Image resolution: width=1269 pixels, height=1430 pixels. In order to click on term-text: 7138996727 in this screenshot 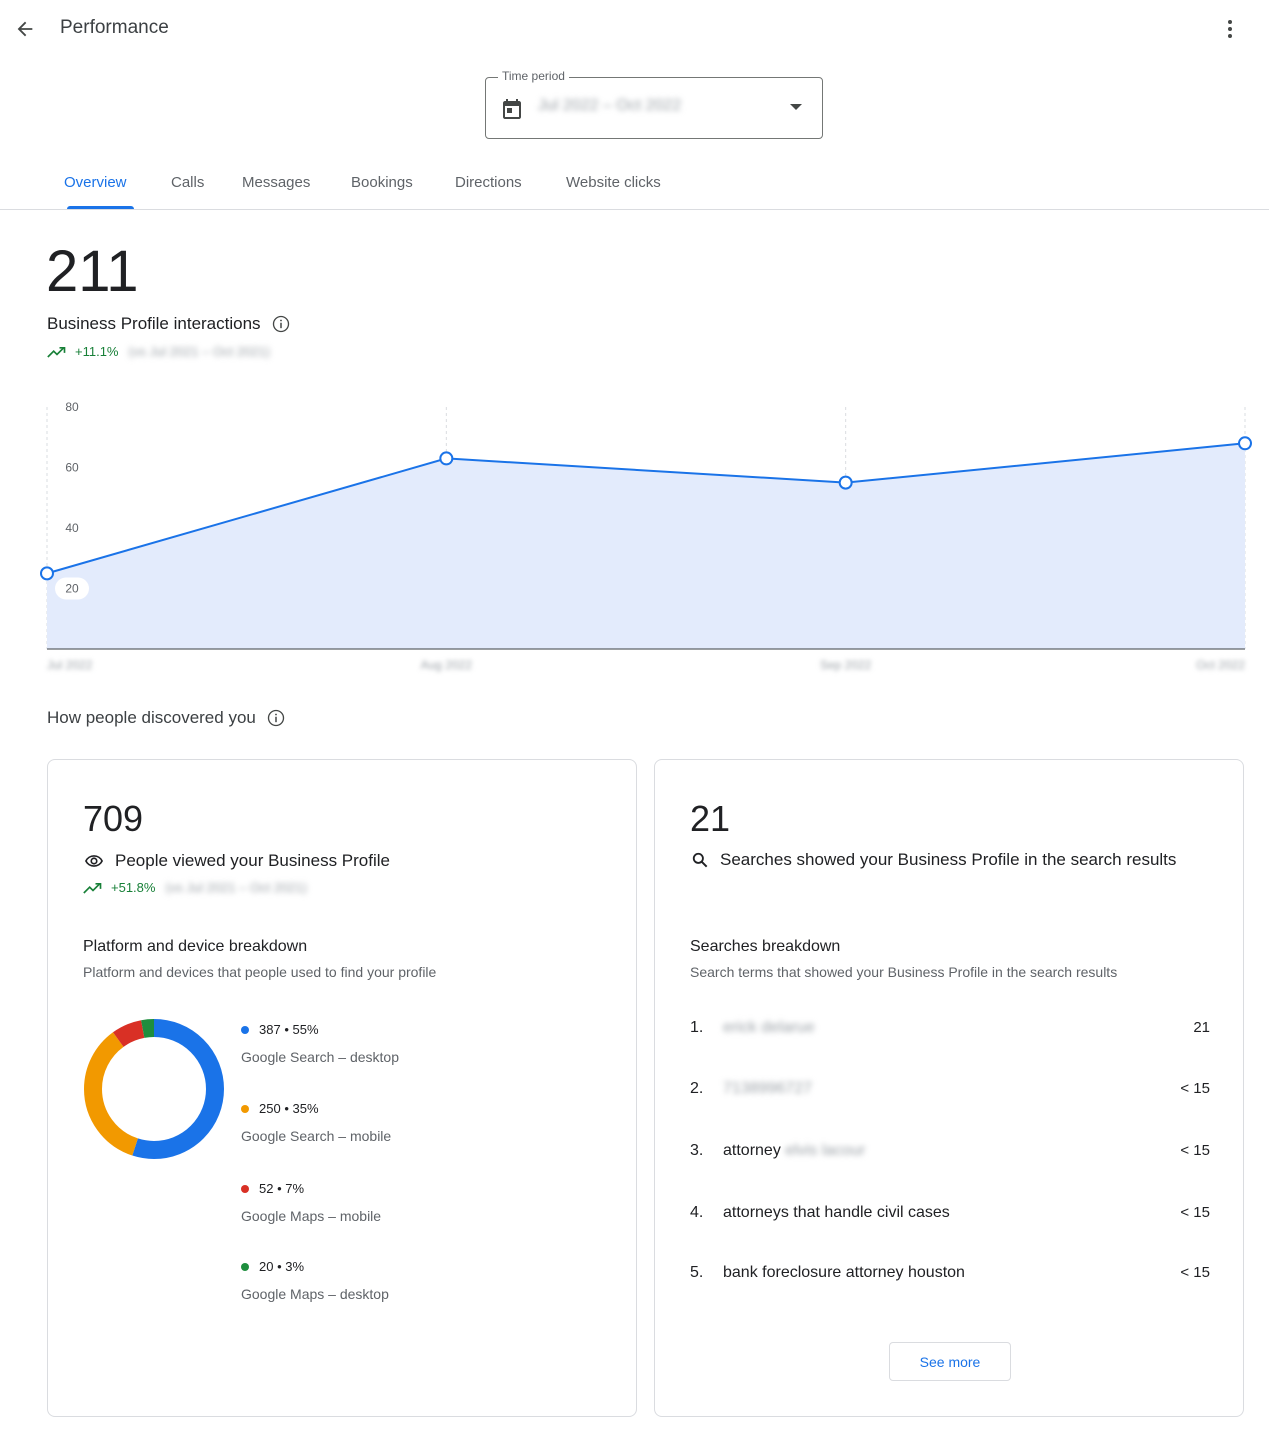, I will do `click(767, 1089)`.